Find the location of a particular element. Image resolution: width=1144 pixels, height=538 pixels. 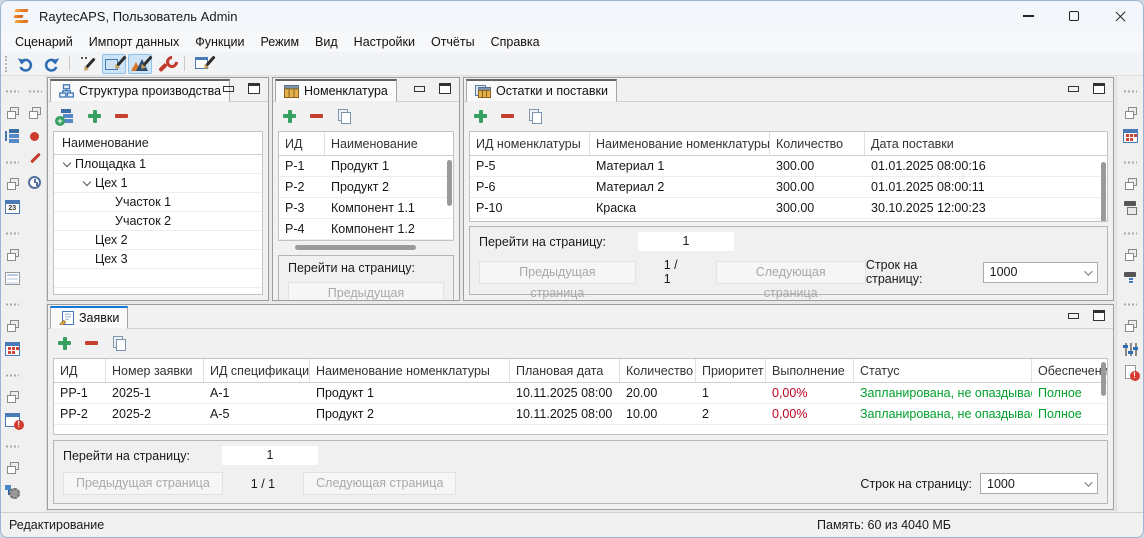

dock-button-calendar-alert-icon is located at coordinates (14, 421).